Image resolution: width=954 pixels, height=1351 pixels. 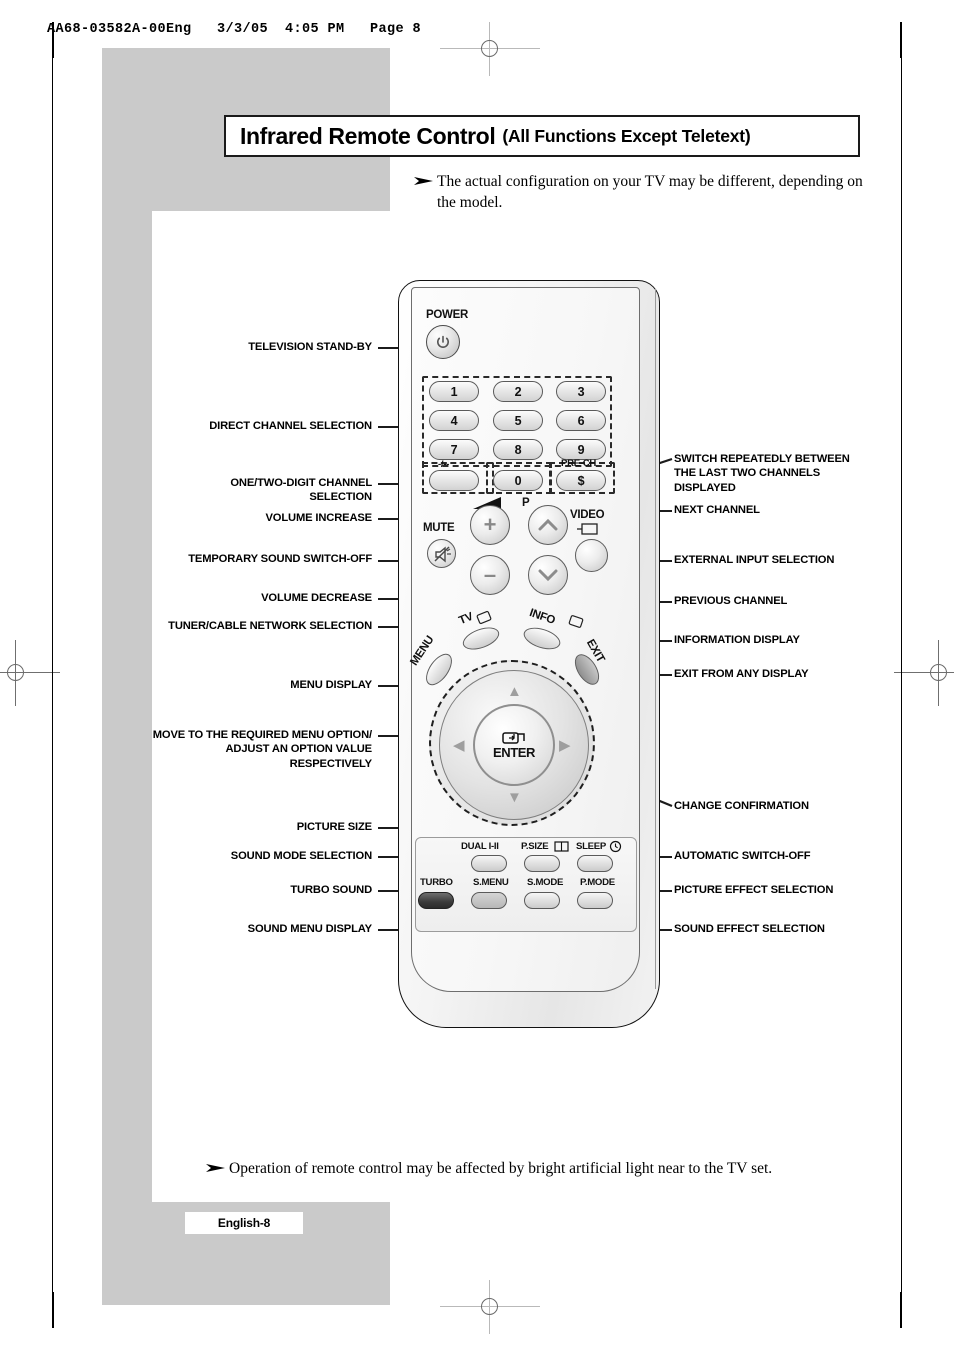 I want to click on dash-key-button, so click(x=454, y=480).